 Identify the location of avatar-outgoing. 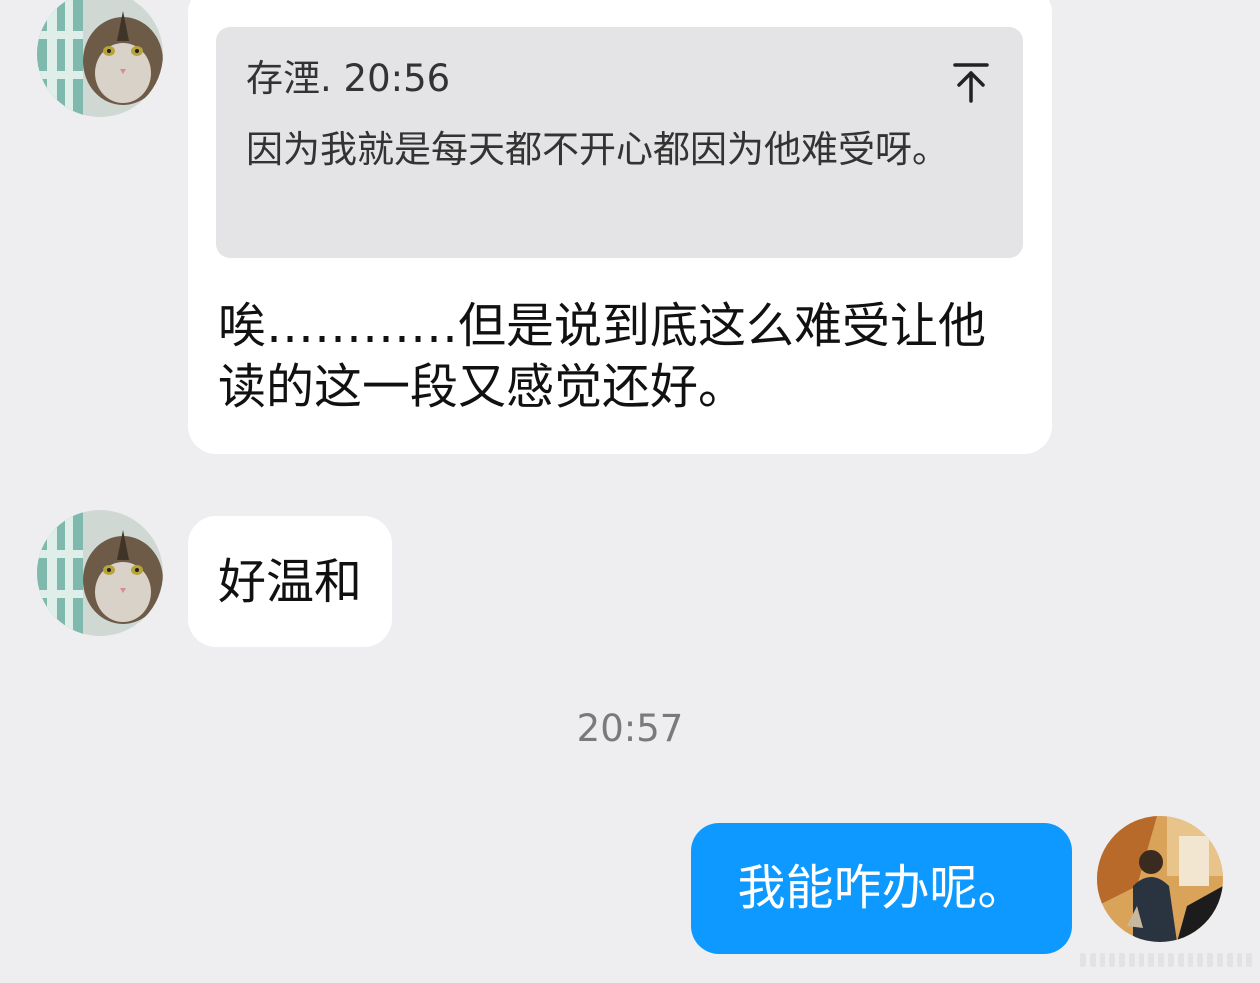
(1160, 879).